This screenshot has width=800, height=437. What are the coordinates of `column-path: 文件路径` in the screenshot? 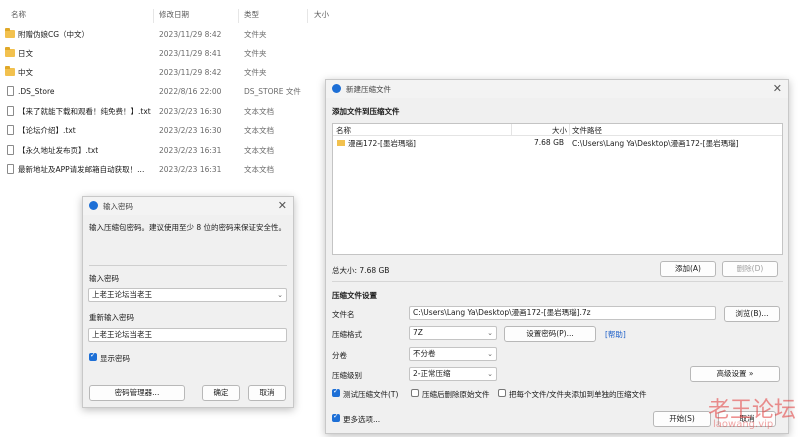 It's located at (587, 130).